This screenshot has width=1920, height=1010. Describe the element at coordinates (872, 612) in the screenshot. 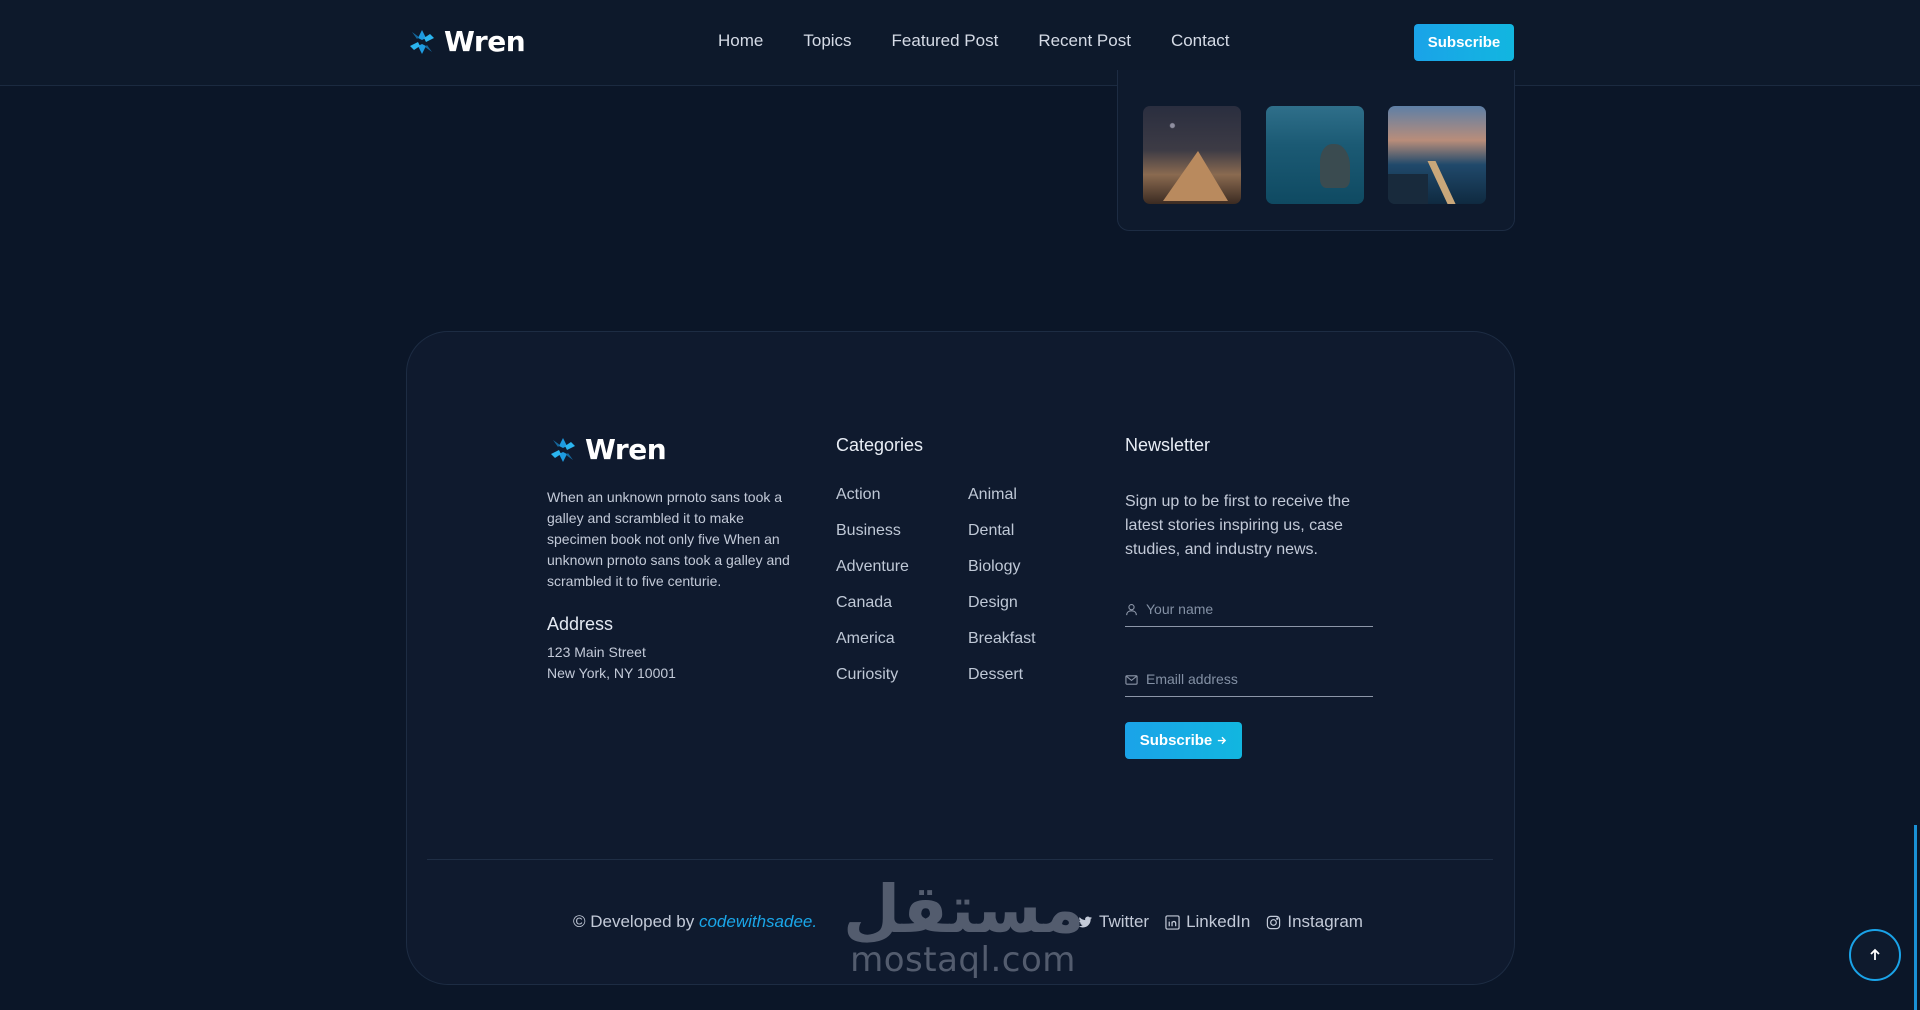

I see `category-link: Canada` at that location.